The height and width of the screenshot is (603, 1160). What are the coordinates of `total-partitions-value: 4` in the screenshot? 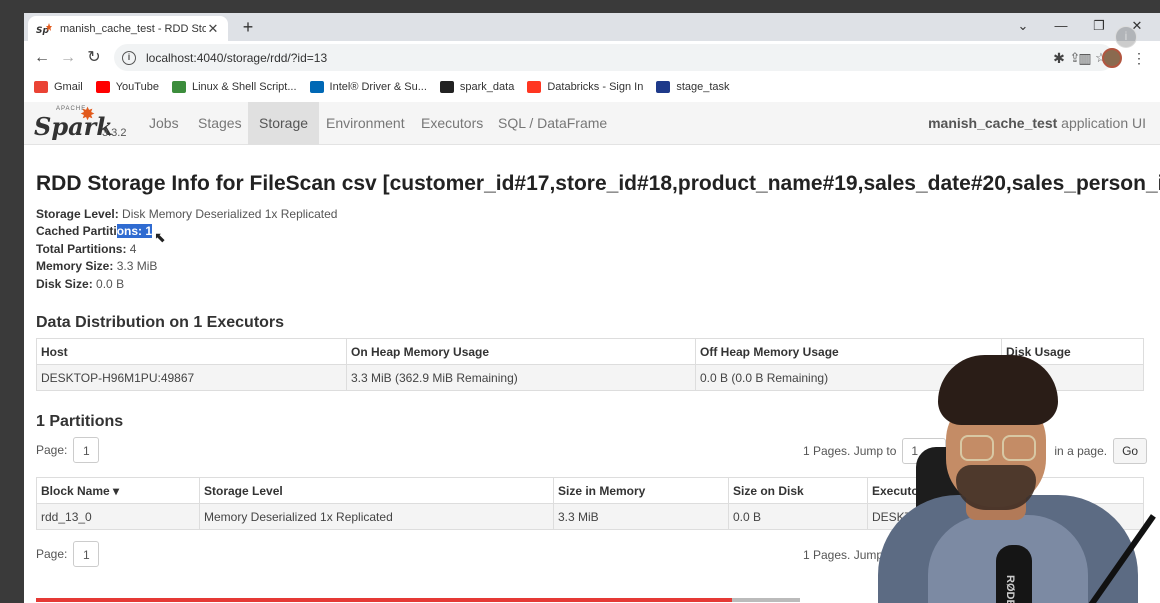 It's located at (133, 249).